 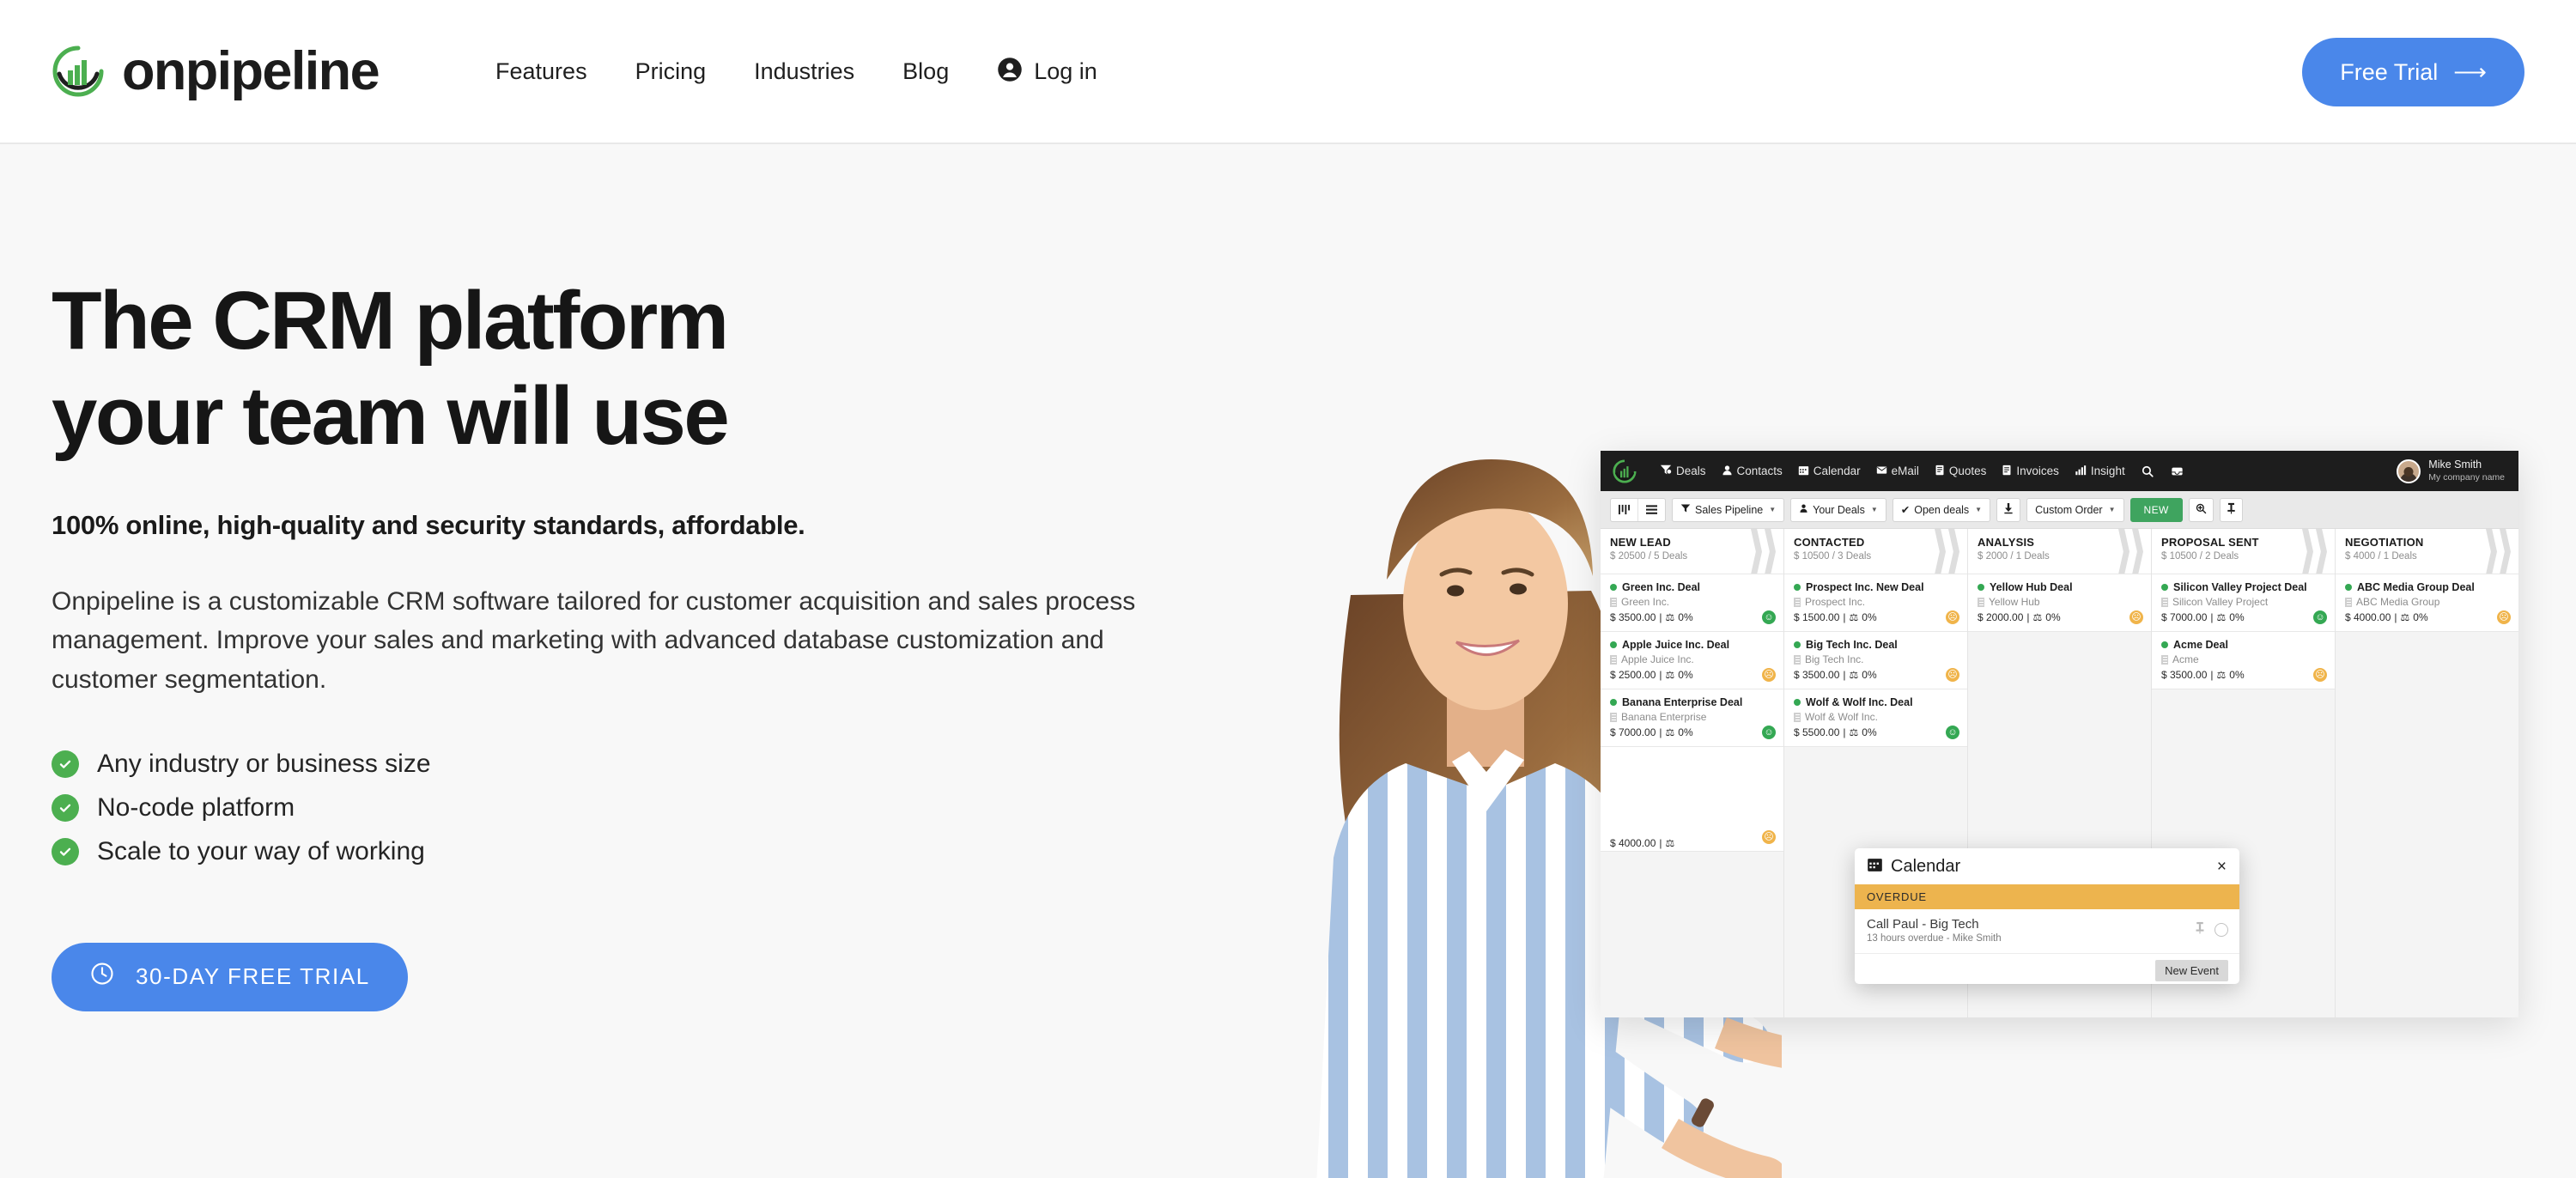 I want to click on crm-nav-contacts: Contacts, so click(x=1752, y=472).